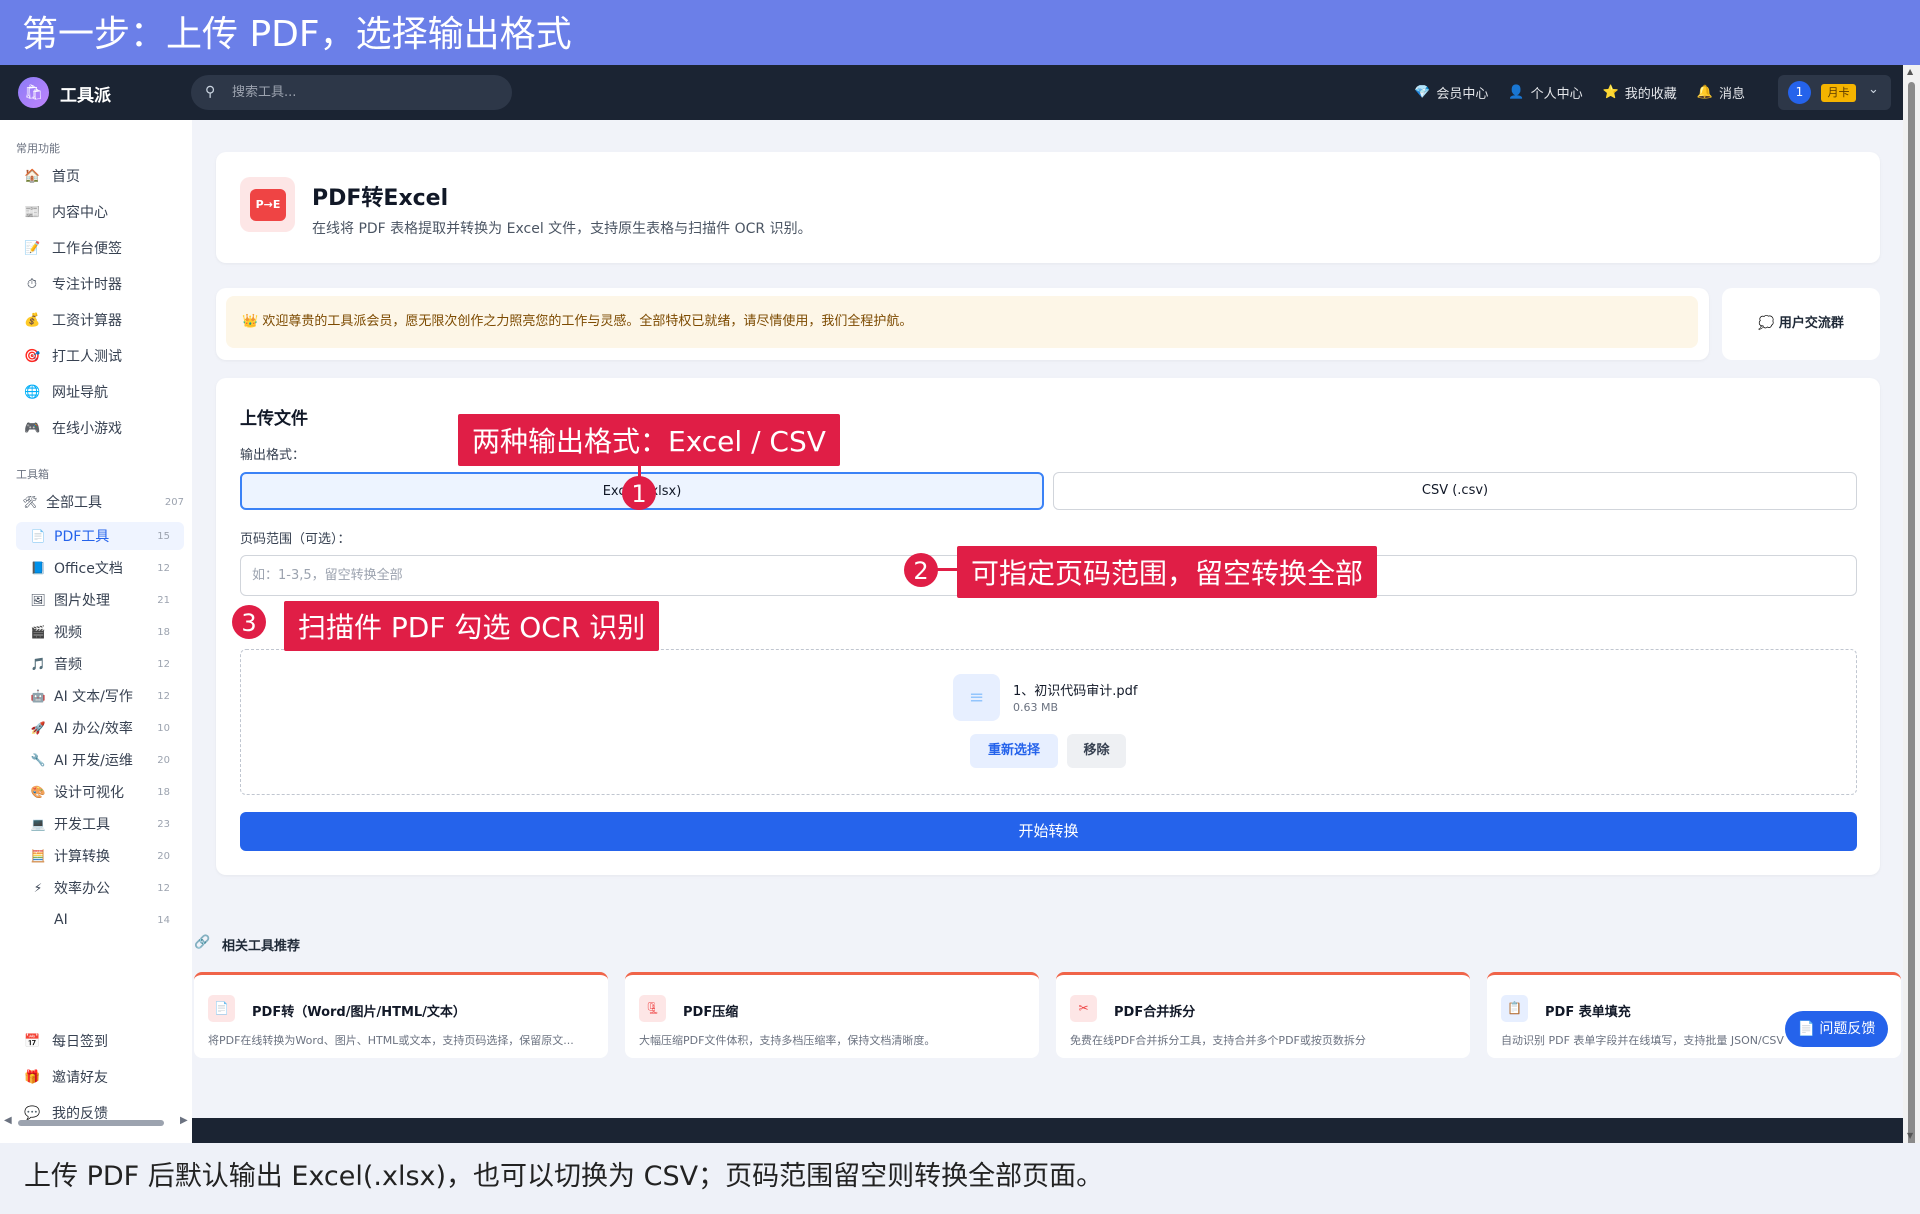  I want to click on sidebar-item-audio: 🎵 音频 12, so click(100, 664).